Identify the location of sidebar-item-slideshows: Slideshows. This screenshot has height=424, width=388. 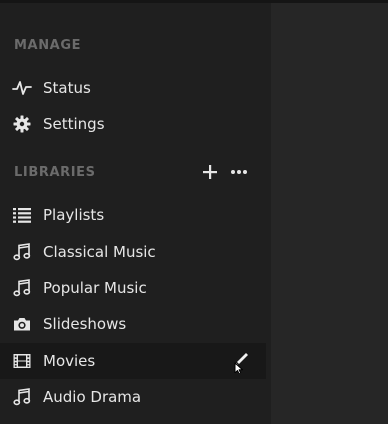
(133, 324).